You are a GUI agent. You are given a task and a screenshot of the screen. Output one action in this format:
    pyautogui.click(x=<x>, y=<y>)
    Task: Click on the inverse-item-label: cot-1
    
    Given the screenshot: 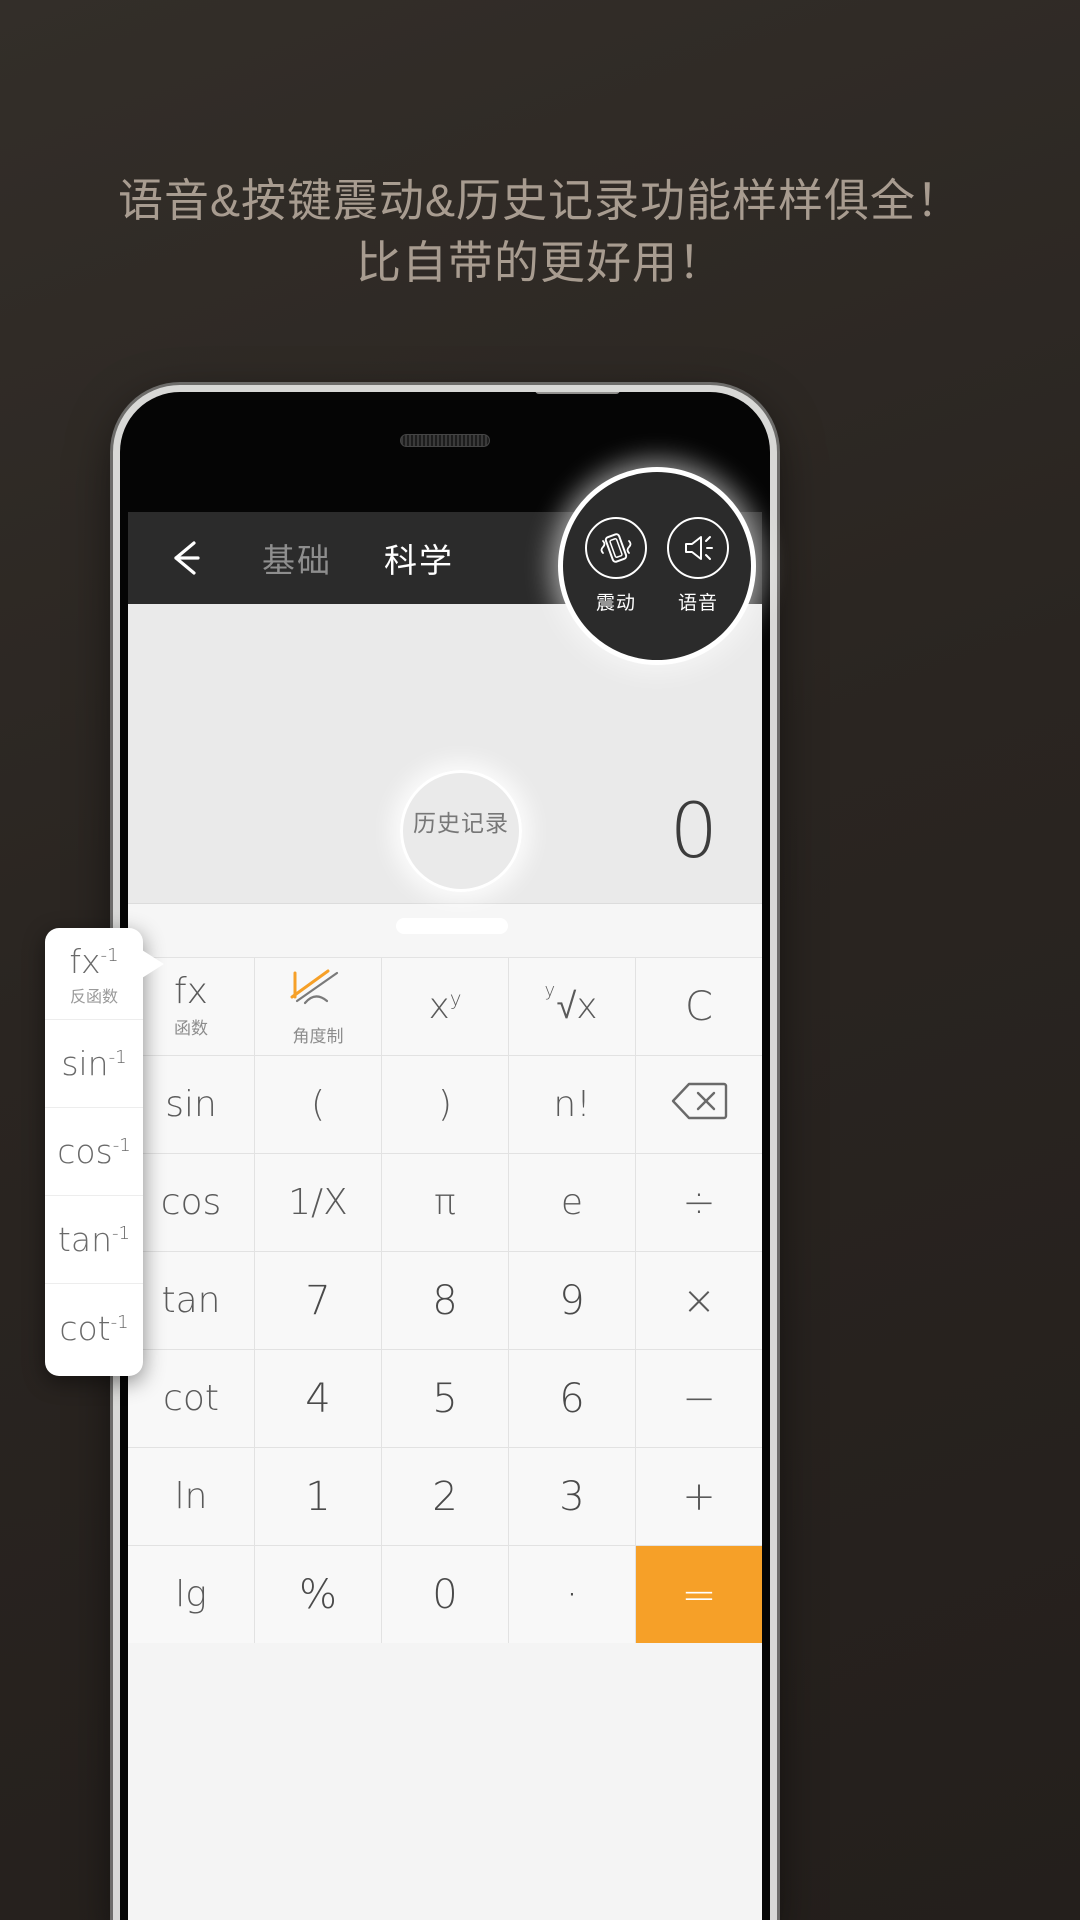 What is the action you would take?
    pyautogui.click(x=94, y=1328)
    